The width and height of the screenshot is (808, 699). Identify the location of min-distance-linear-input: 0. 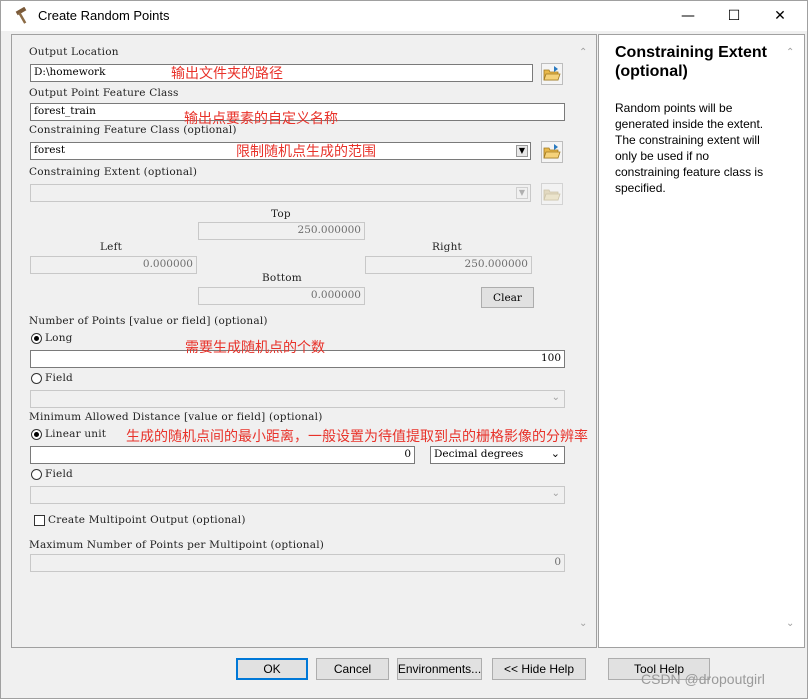
(222, 455).